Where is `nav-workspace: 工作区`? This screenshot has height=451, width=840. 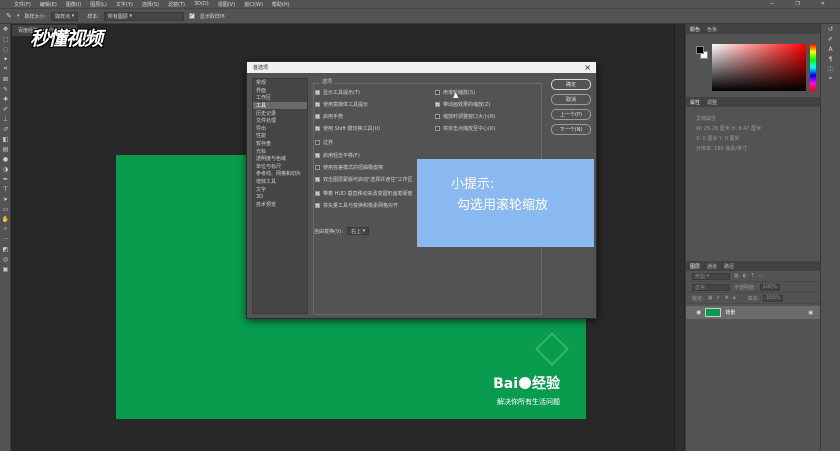
nav-workspace: 工作区 is located at coordinates (280, 98).